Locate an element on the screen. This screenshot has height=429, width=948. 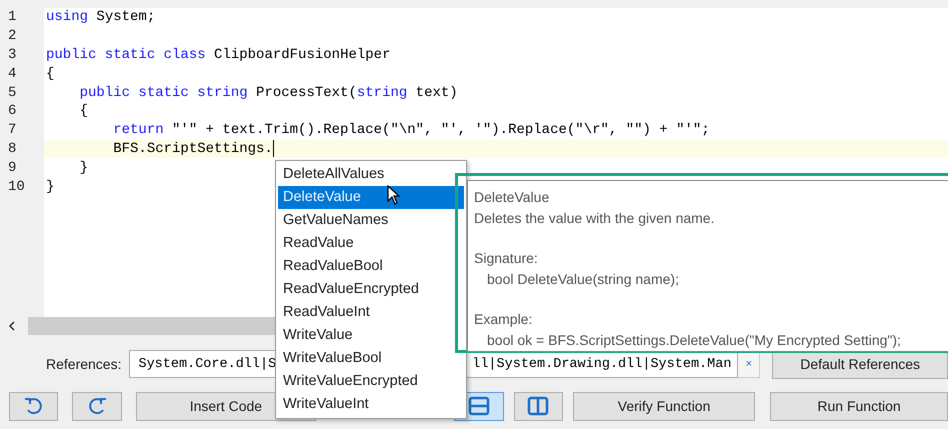
line-number: 10 is located at coordinates (22, 186).